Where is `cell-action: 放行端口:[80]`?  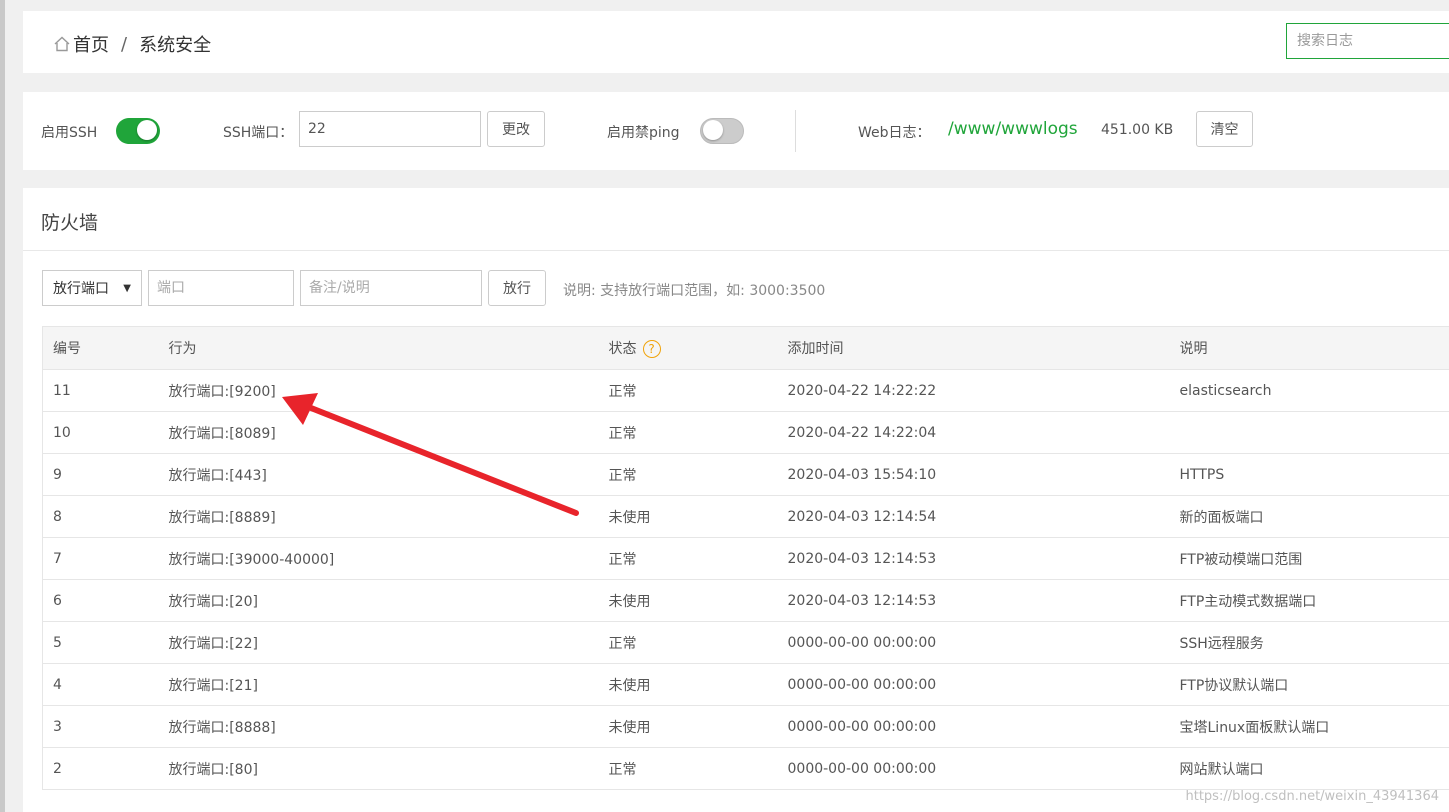
cell-action: 放行端口:[80] is located at coordinates (378, 768).